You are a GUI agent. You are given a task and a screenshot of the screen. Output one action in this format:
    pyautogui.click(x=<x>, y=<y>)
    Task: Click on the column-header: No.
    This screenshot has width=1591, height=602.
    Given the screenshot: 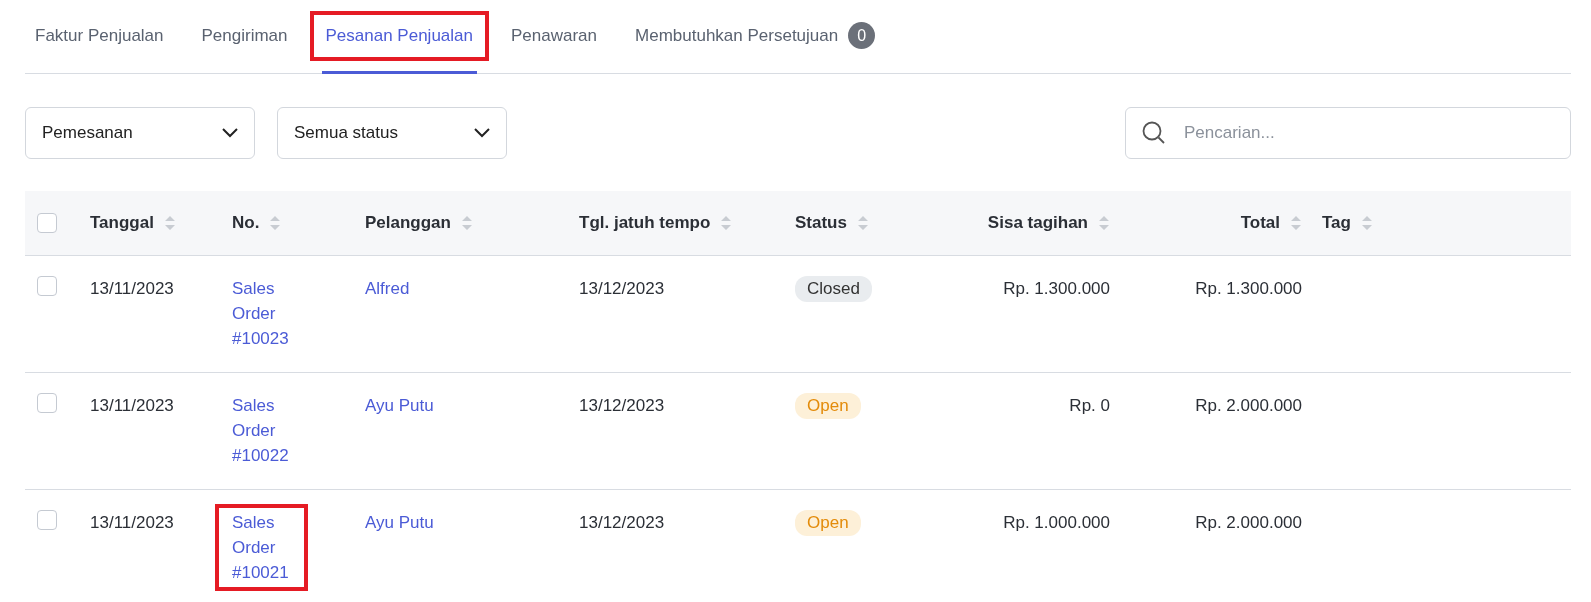 What is the action you would take?
    pyautogui.click(x=246, y=223)
    